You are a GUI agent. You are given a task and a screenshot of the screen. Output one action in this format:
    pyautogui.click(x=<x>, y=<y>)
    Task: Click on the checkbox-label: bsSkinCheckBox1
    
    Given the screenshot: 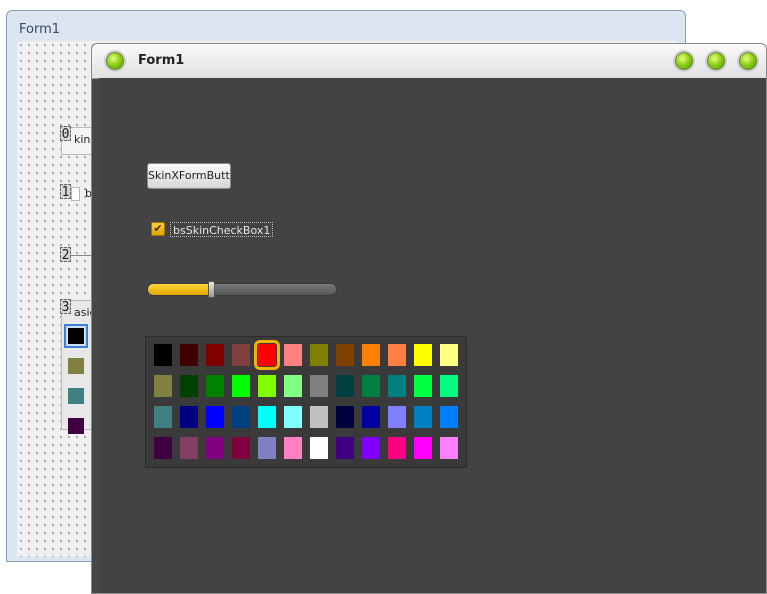 What is the action you would take?
    pyautogui.click(x=222, y=229)
    